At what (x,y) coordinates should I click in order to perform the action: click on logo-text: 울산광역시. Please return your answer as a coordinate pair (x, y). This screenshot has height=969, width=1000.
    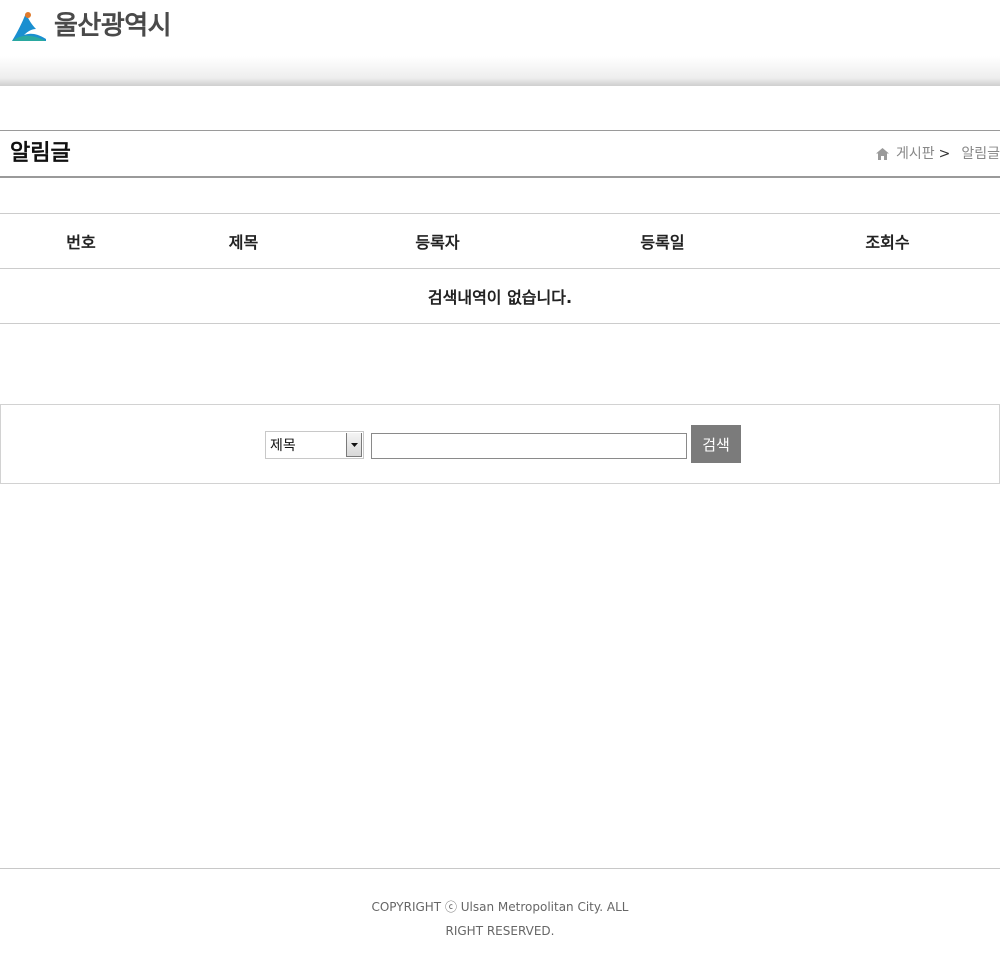
    Looking at the image, I should click on (113, 26).